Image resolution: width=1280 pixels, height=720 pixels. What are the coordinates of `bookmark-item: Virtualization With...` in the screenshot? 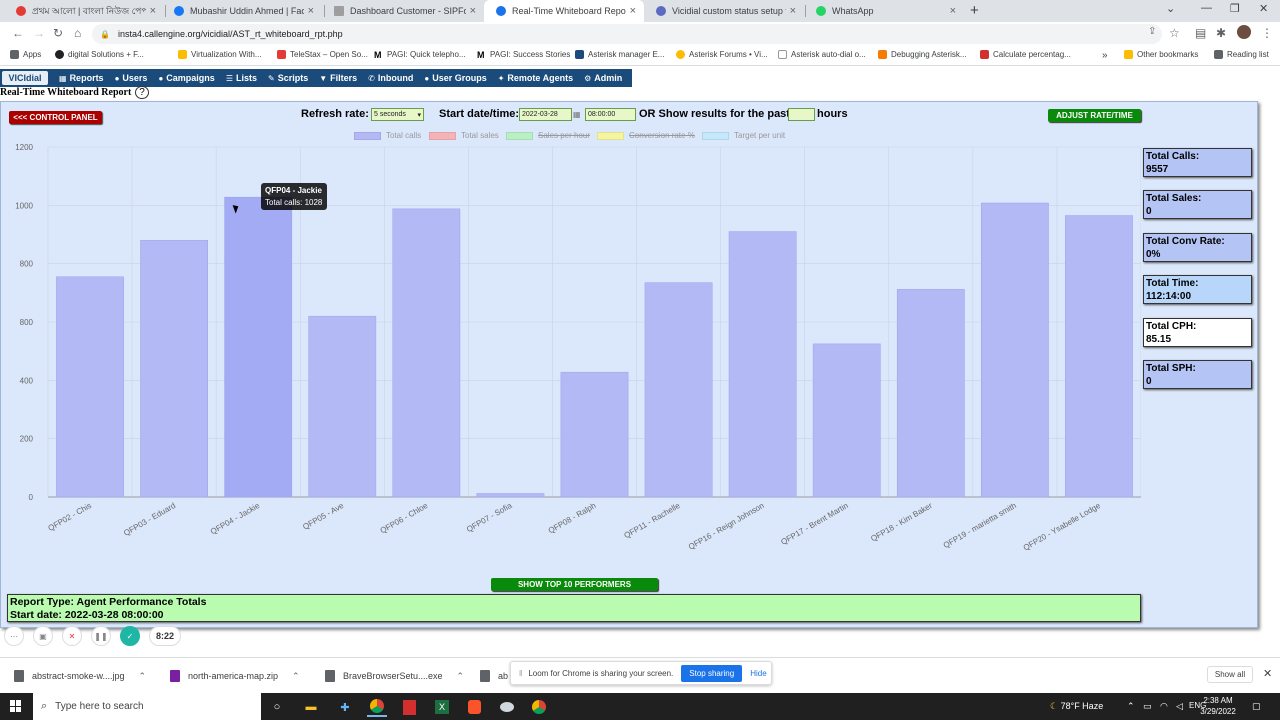 It's located at (220, 54).